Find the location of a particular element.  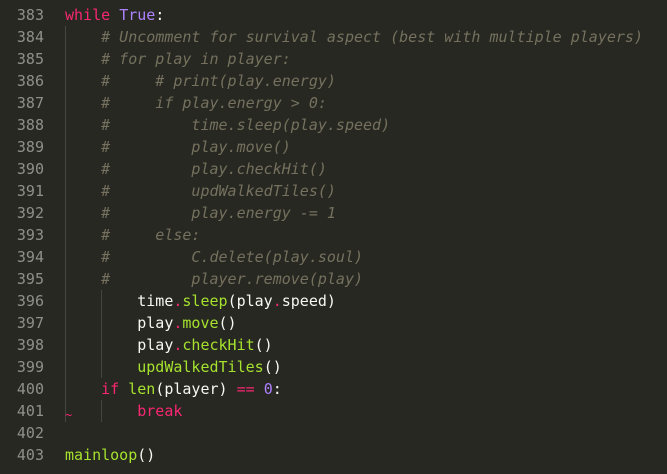

code-text: # play.energy -= 1 is located at coordinates (200, 213).